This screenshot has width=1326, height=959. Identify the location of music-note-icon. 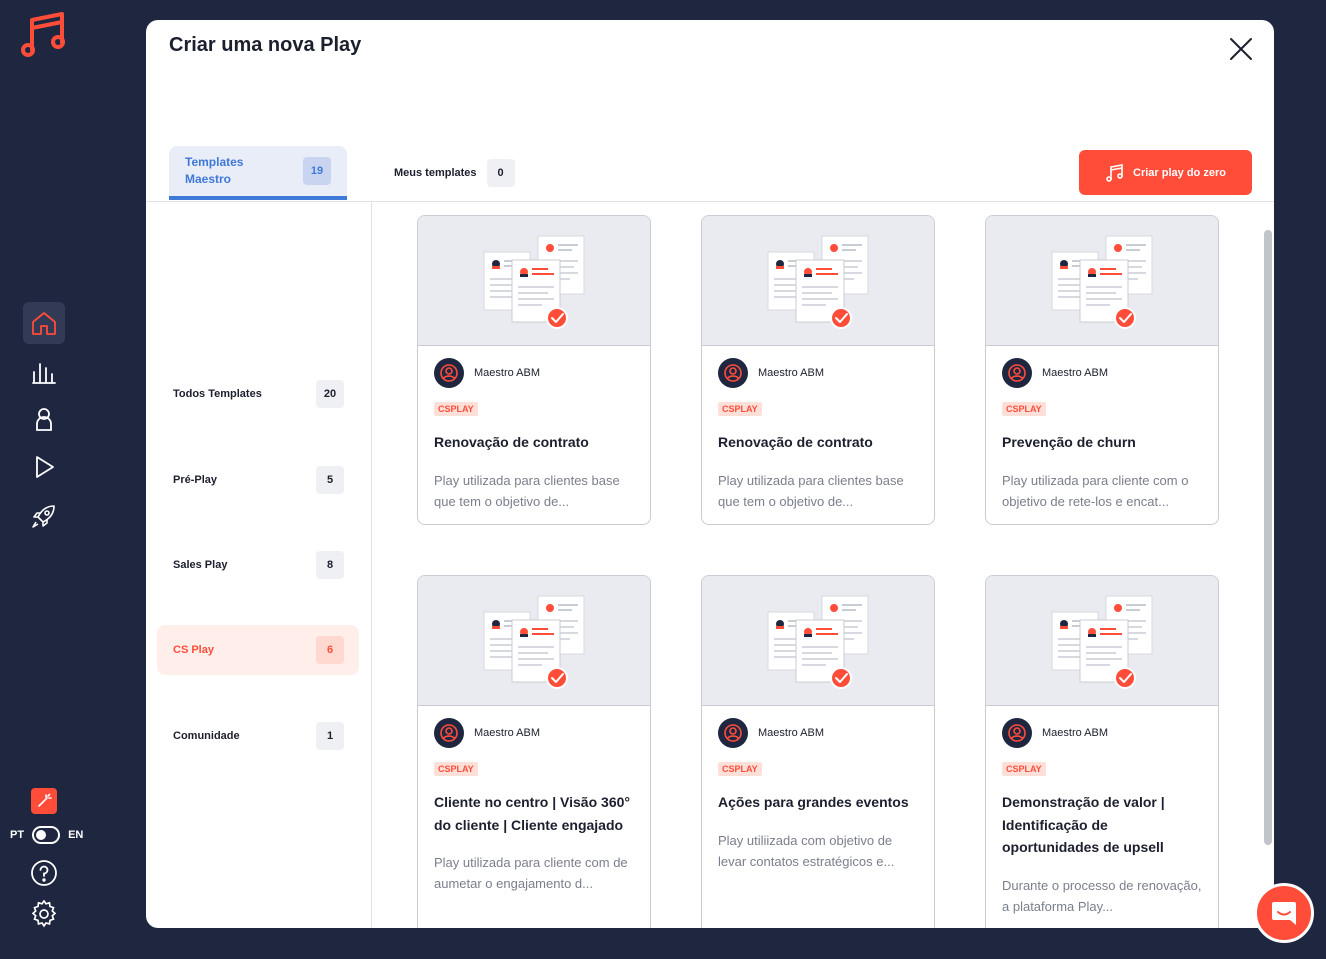
(1114, 172).